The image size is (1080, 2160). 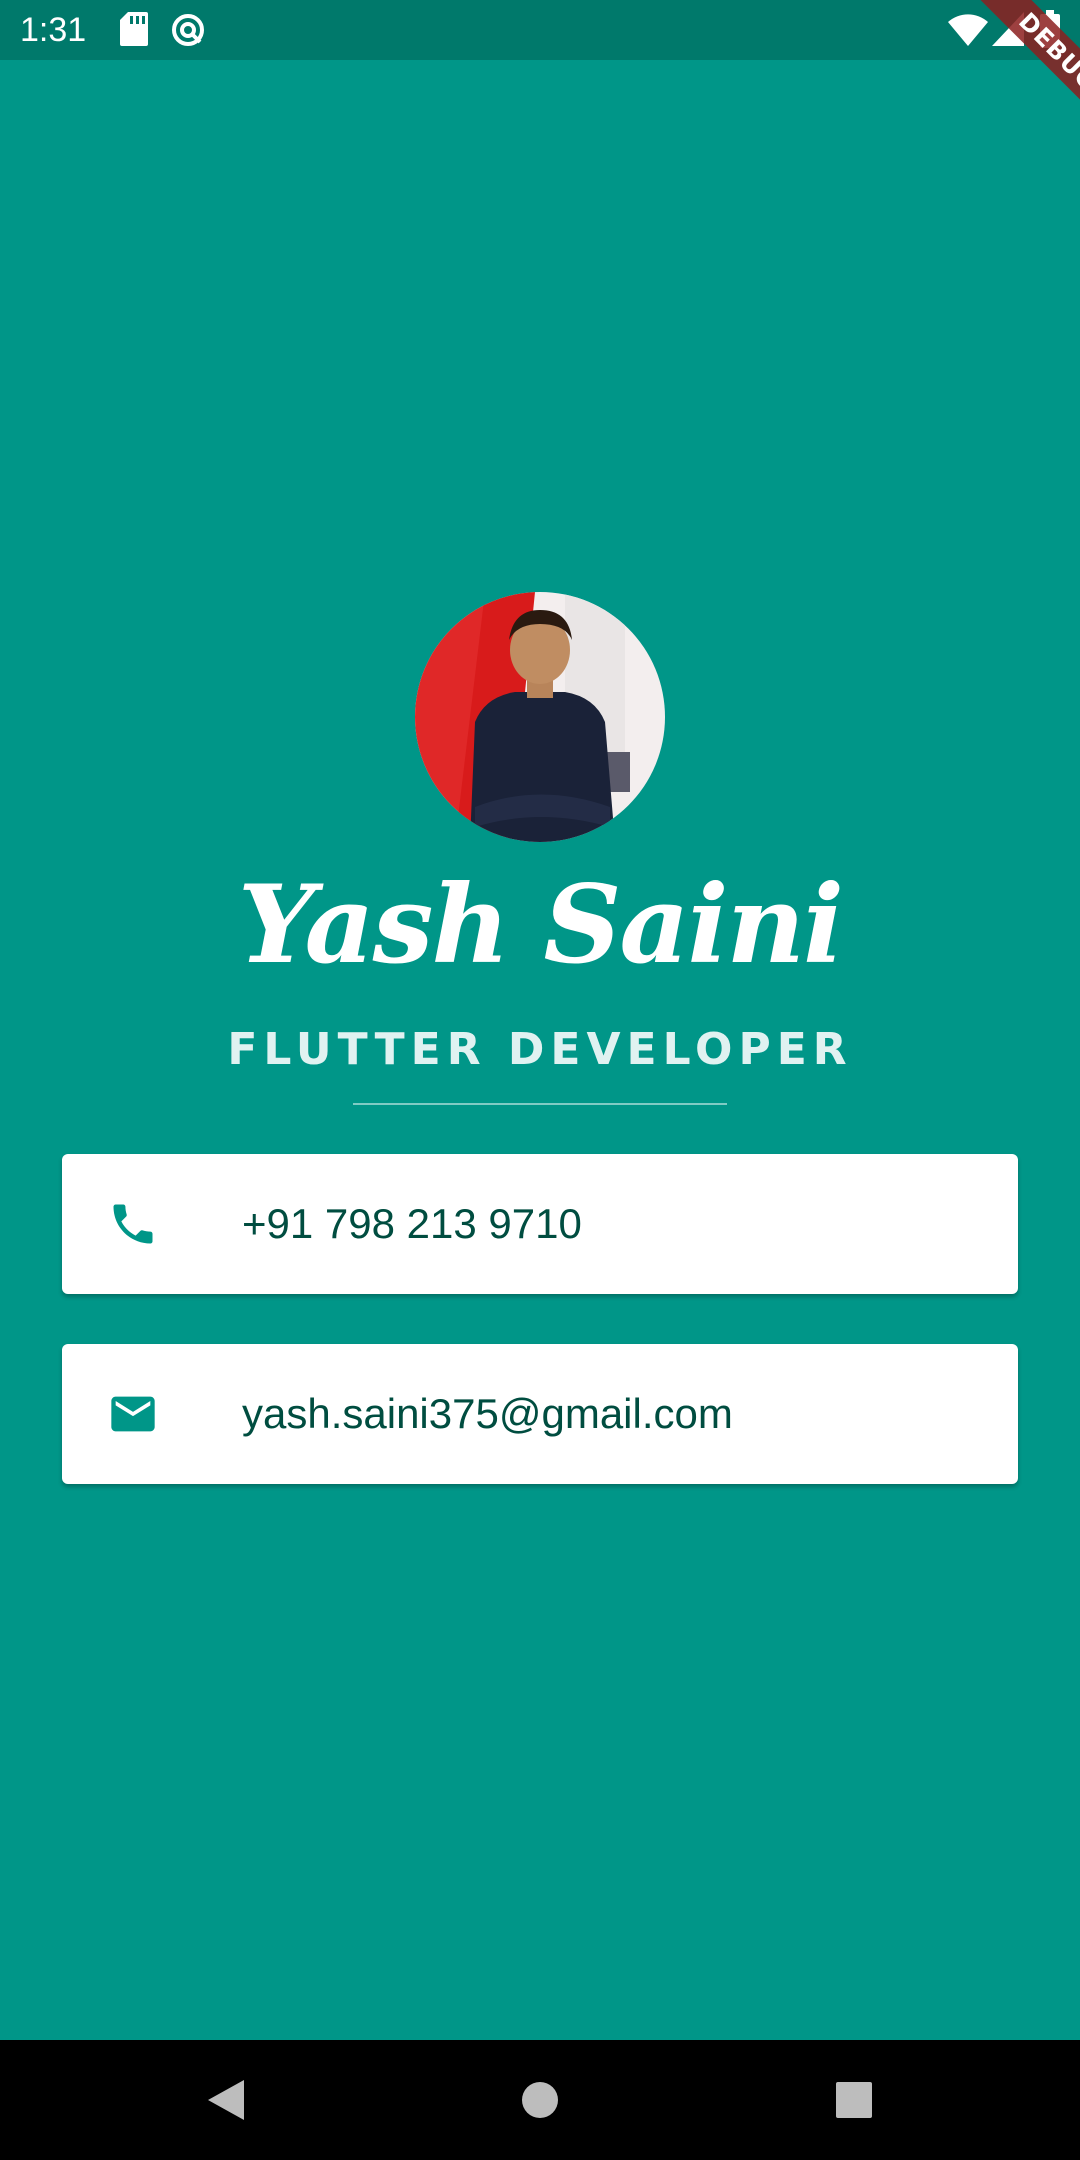 I want to click on debug-banner-container: DEBUG, so click(x=1005, y=75).